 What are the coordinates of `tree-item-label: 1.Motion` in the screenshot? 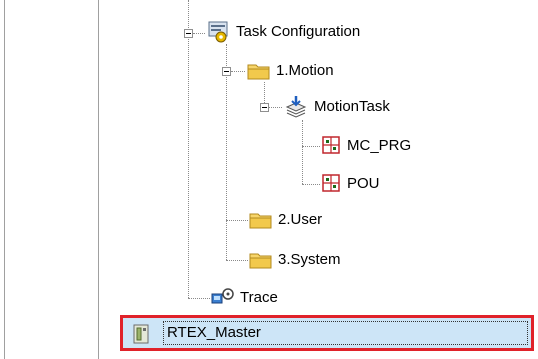 It's located at (305, 70).